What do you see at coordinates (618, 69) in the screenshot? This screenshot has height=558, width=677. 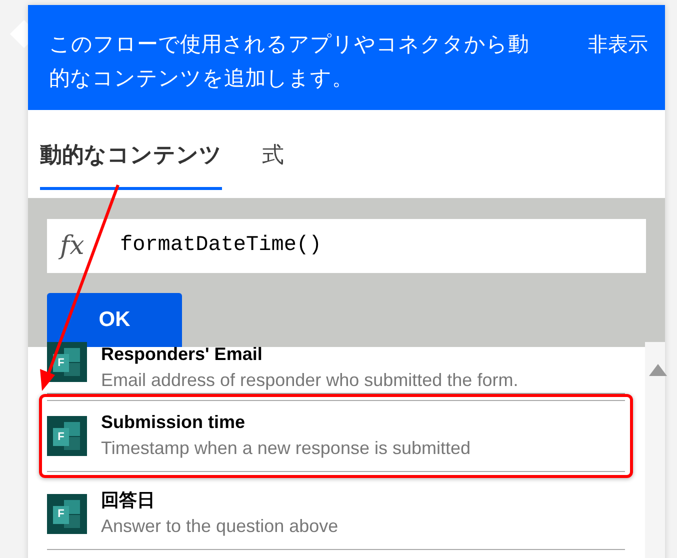 I see `hide-link: 非表示` at bounding box center [618, 69].